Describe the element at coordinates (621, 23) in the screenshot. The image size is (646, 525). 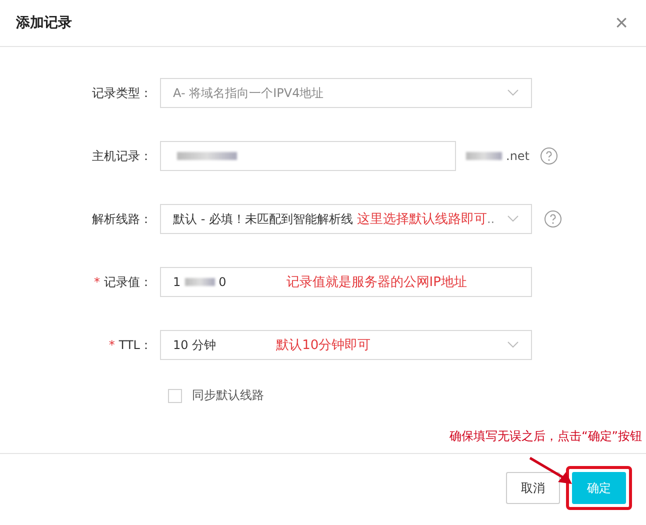
I see `close-button: ×` at that location.